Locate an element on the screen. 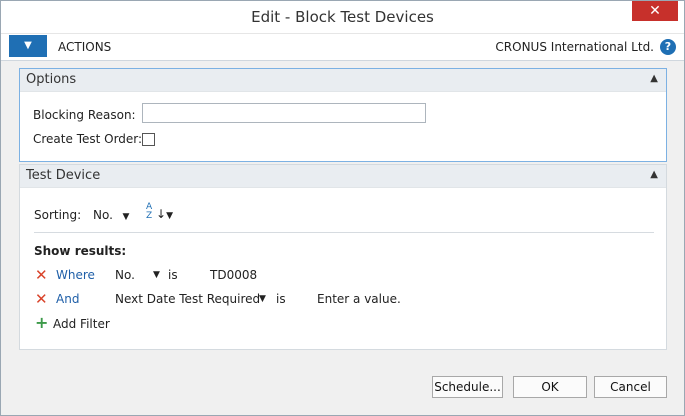 The height and width of the screenshot is (416, 685). create-test-order-label: Create Test Order: is located at coordinates (88, 139).